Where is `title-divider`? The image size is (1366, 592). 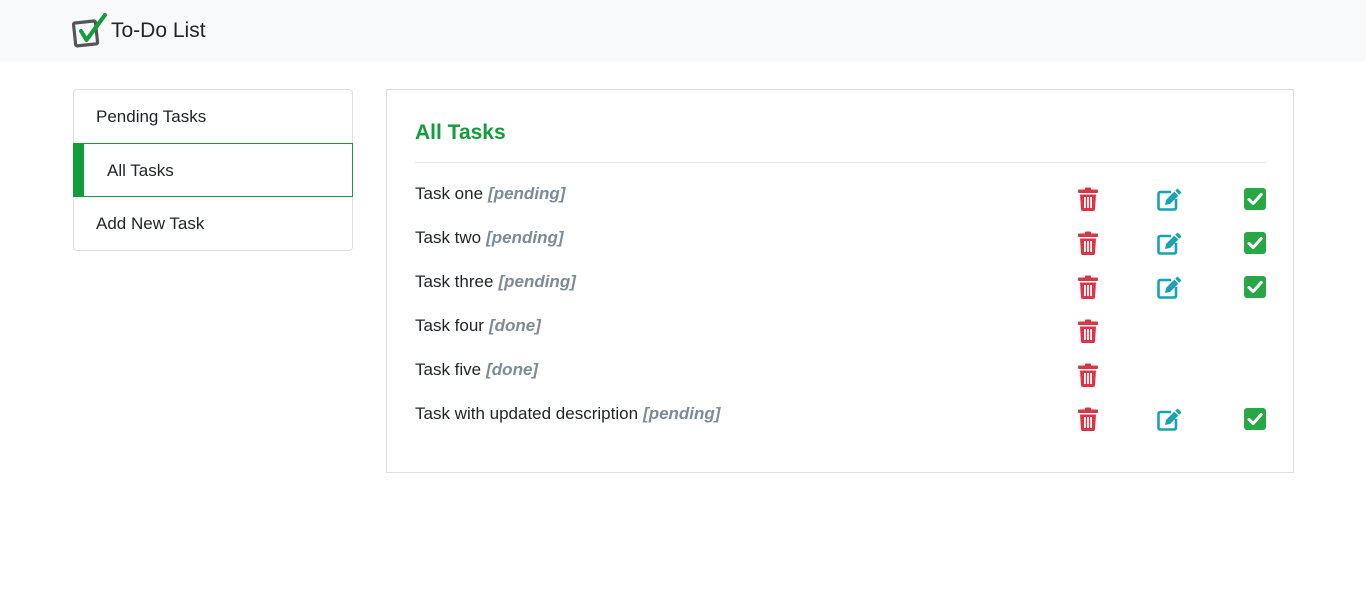
title-divider is located at coordinates (840, 162).